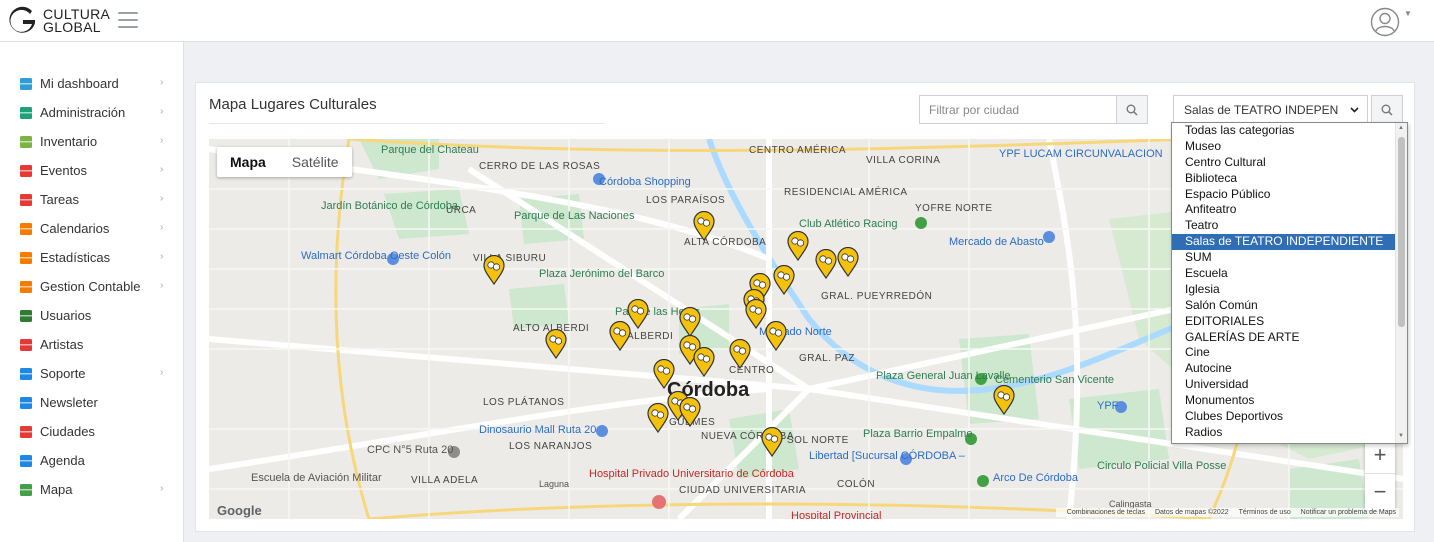  What do you see at coordinates (1380, 492) in the screenshot?
I see `zoom-out-button: −` at bounding box center [1380, 492].